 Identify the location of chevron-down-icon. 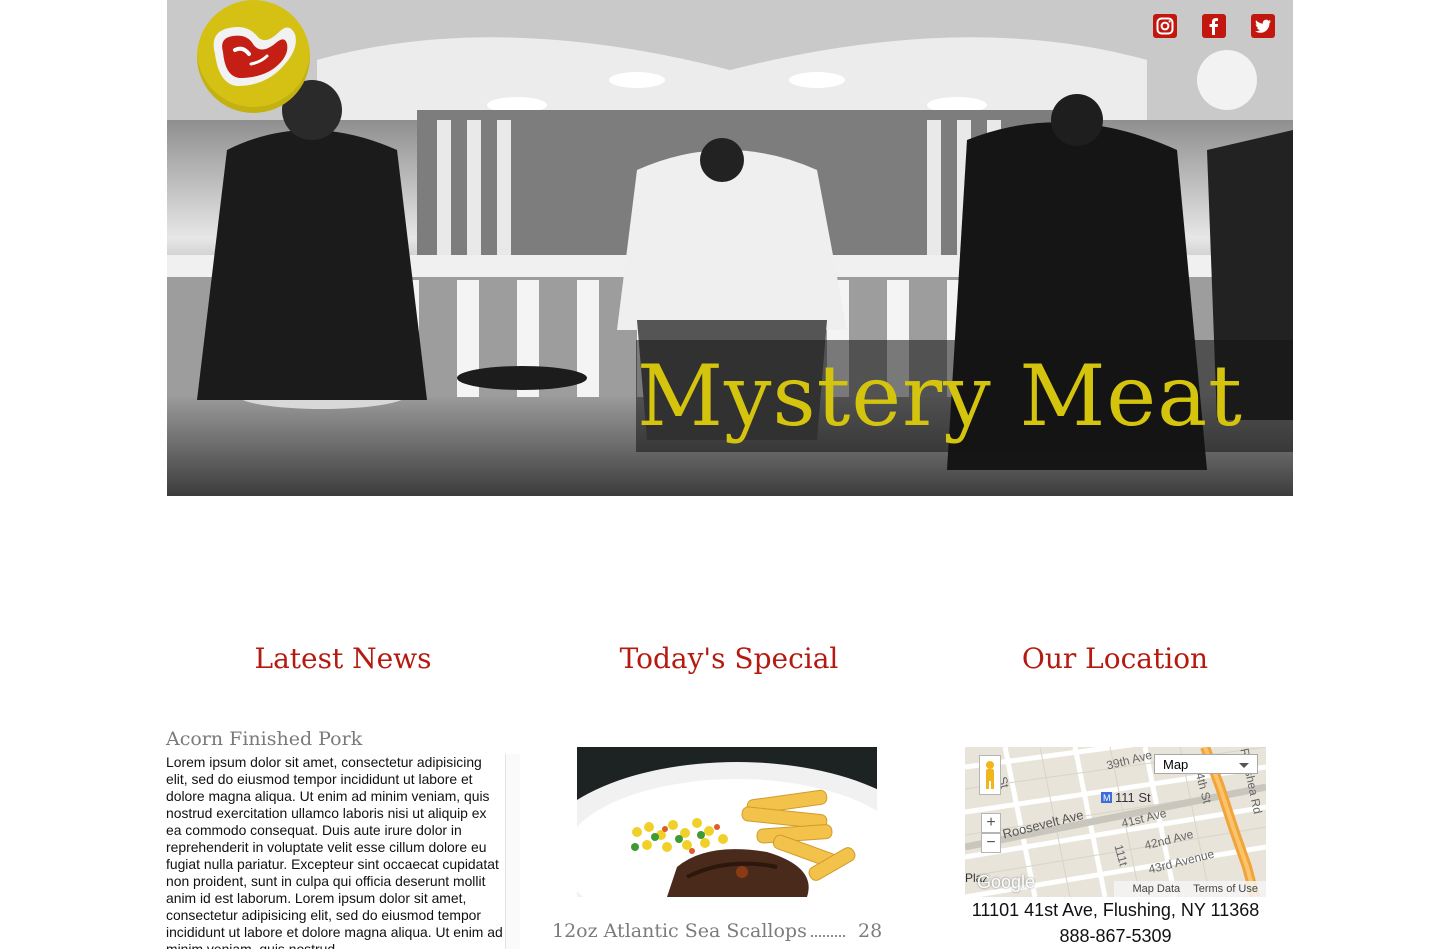
(1244, 765).